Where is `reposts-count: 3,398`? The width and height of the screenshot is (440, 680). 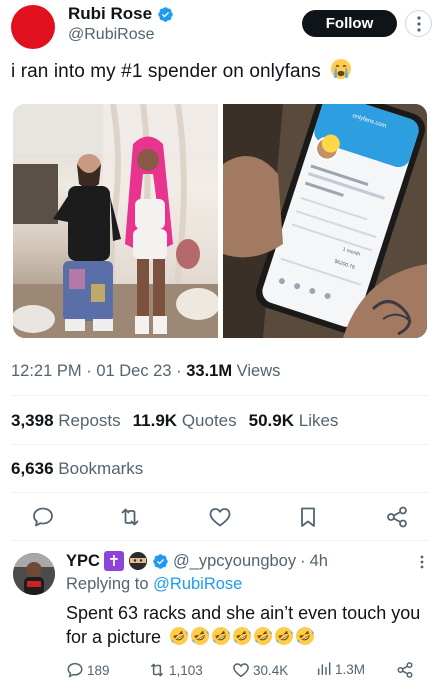 reposts-count: 3,398 is located at coordinates (32, 420).